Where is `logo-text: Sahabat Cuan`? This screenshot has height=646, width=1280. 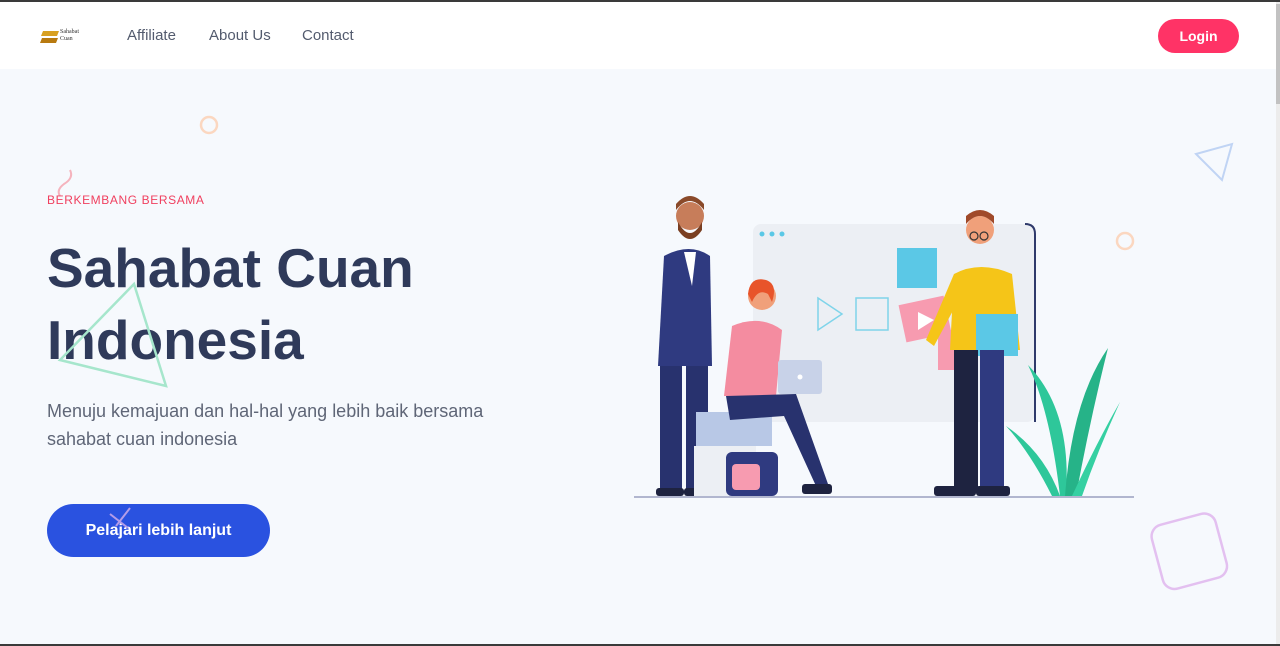
logo-text: Sahabat Cuan is located at coordinates (69, 35).